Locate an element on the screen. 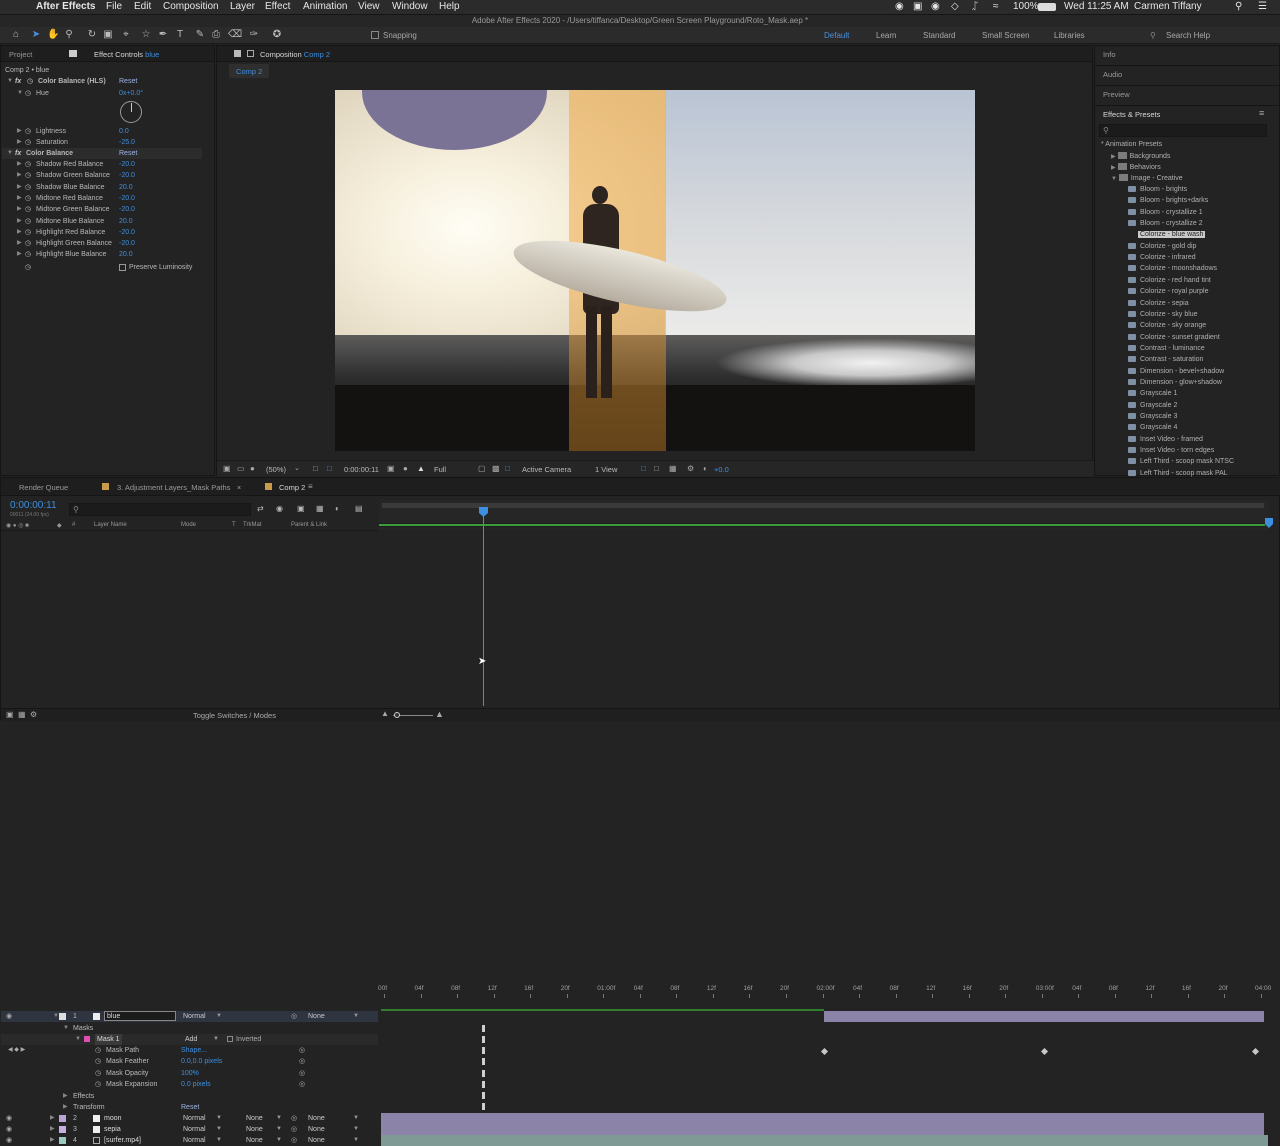  bluetooth-icon: ᛢ is located at coordinates (975, 6).